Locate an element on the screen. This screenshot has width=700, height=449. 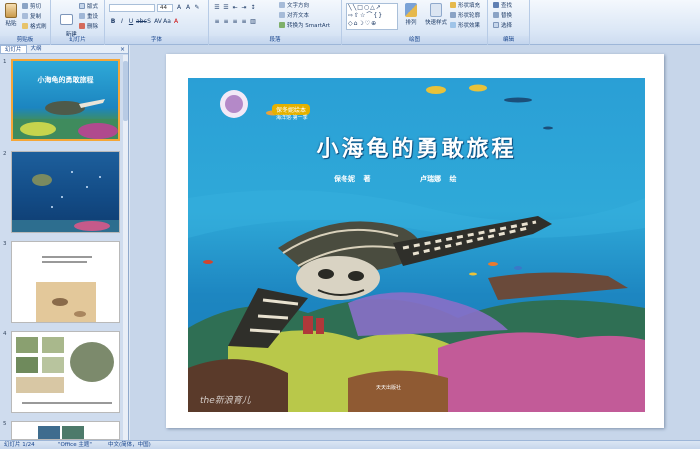
align-center-icon: ≡ is located at coordinates (226, 22).